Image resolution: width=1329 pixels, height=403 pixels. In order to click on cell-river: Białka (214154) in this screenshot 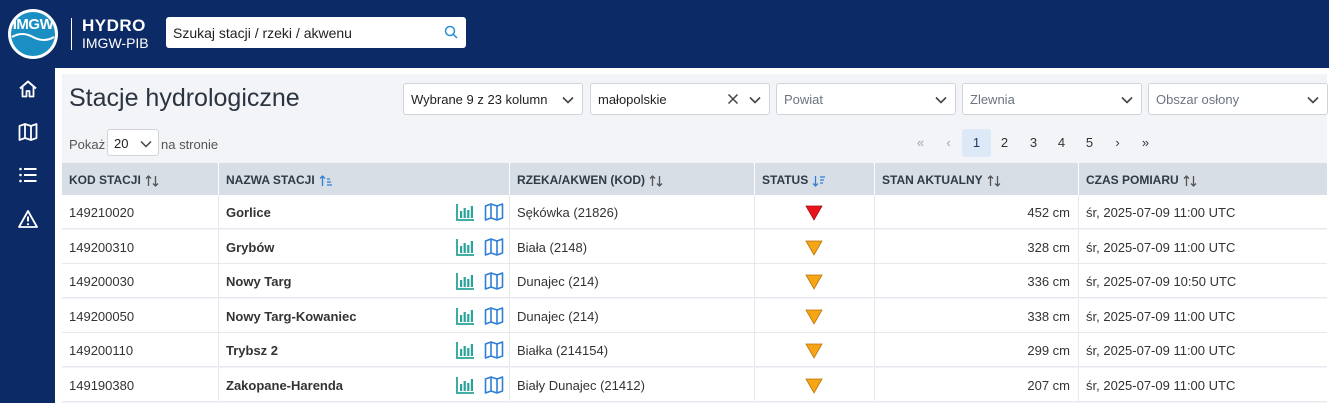, I will do `click(632, 350)`.